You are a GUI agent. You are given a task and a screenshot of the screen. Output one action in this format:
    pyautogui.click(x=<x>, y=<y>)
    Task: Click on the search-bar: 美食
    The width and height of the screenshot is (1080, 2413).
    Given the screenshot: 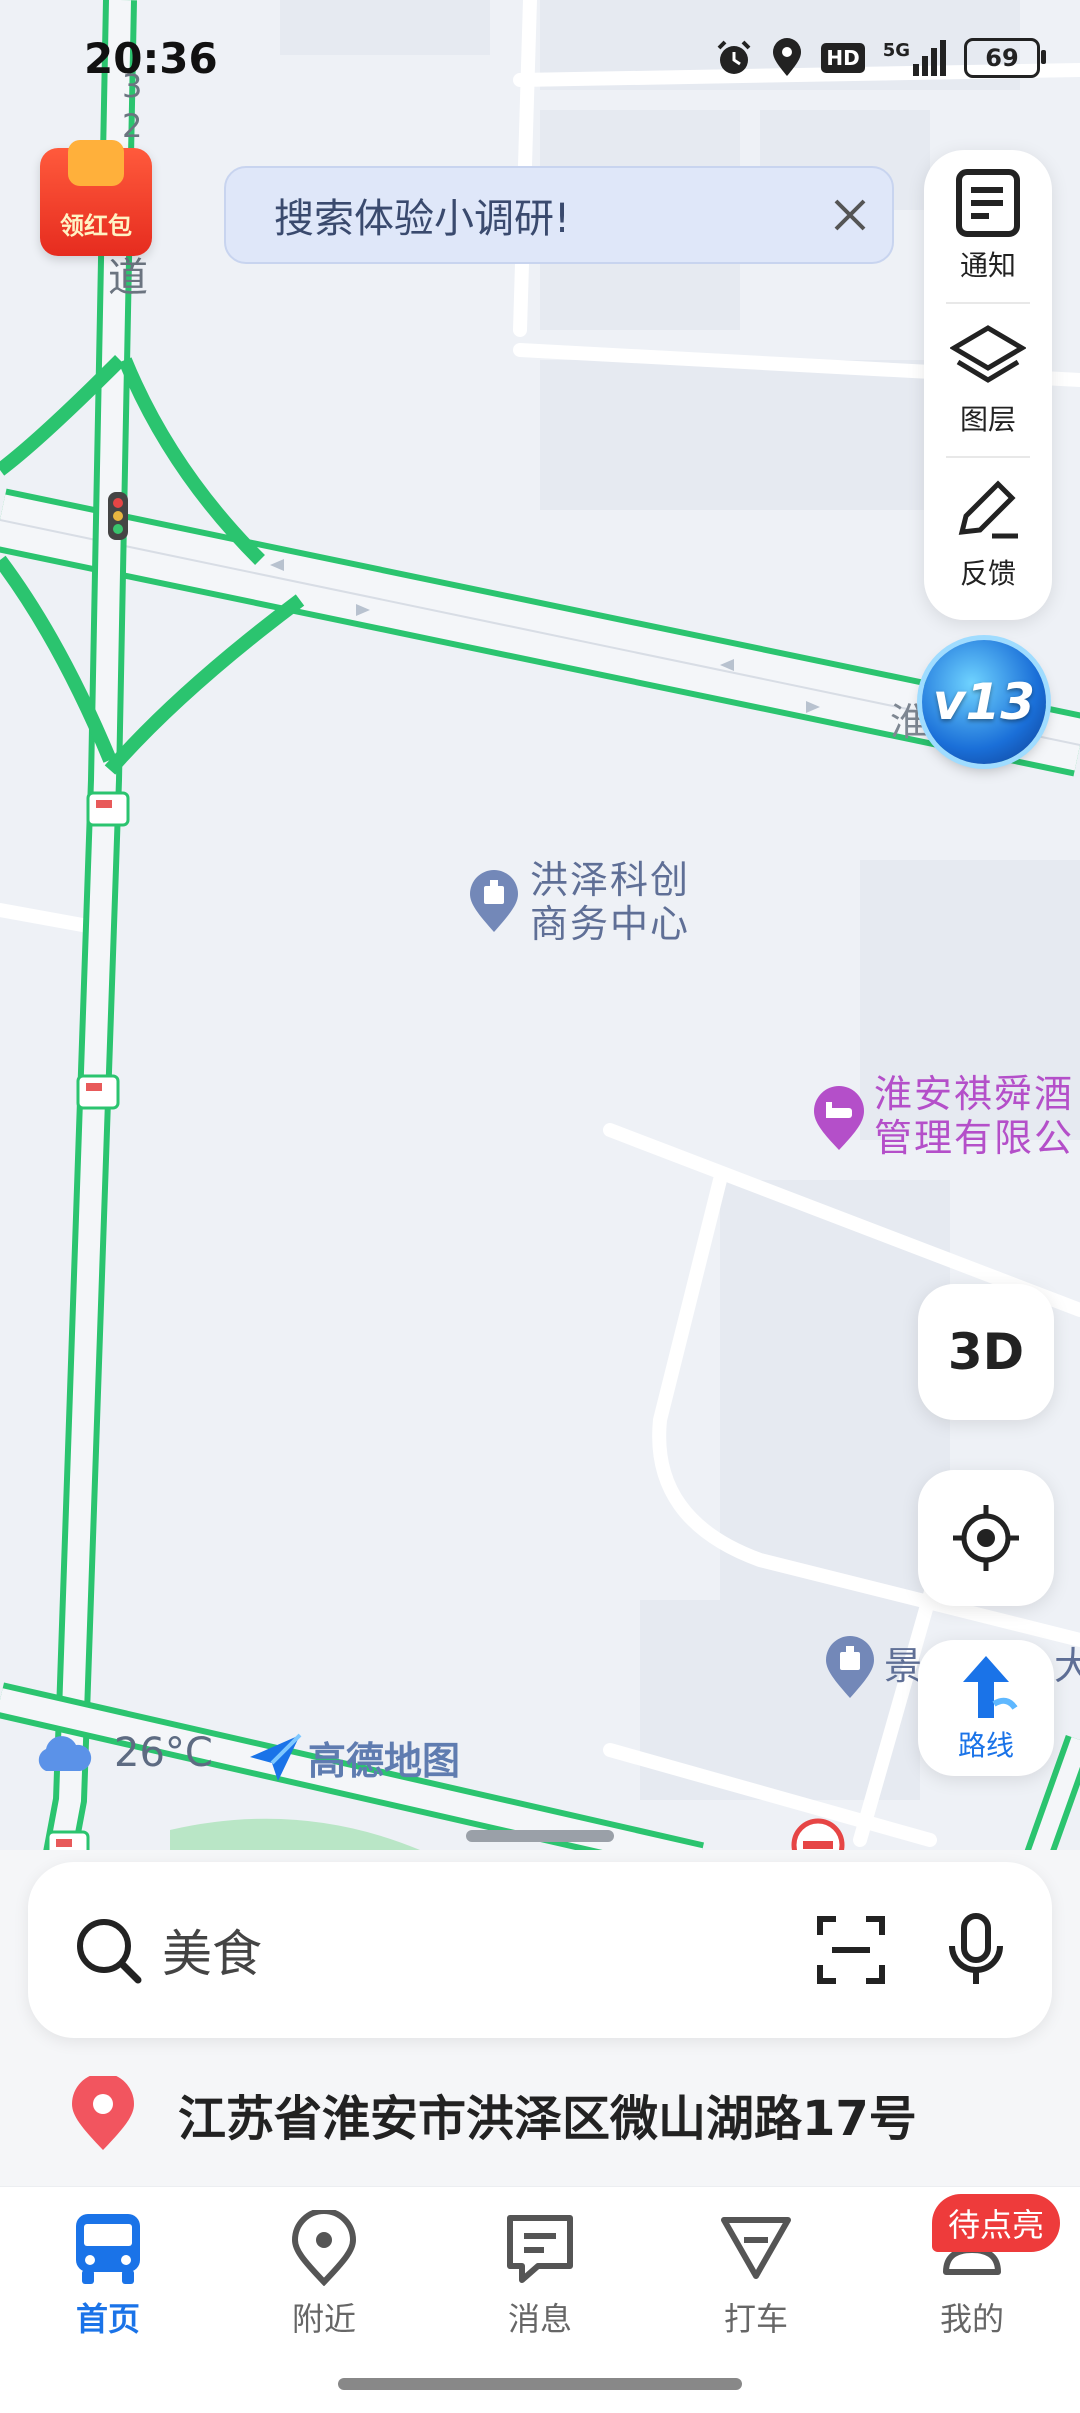 What is the action you would take?
    pyautogui.click(x=540, y=1950)
    